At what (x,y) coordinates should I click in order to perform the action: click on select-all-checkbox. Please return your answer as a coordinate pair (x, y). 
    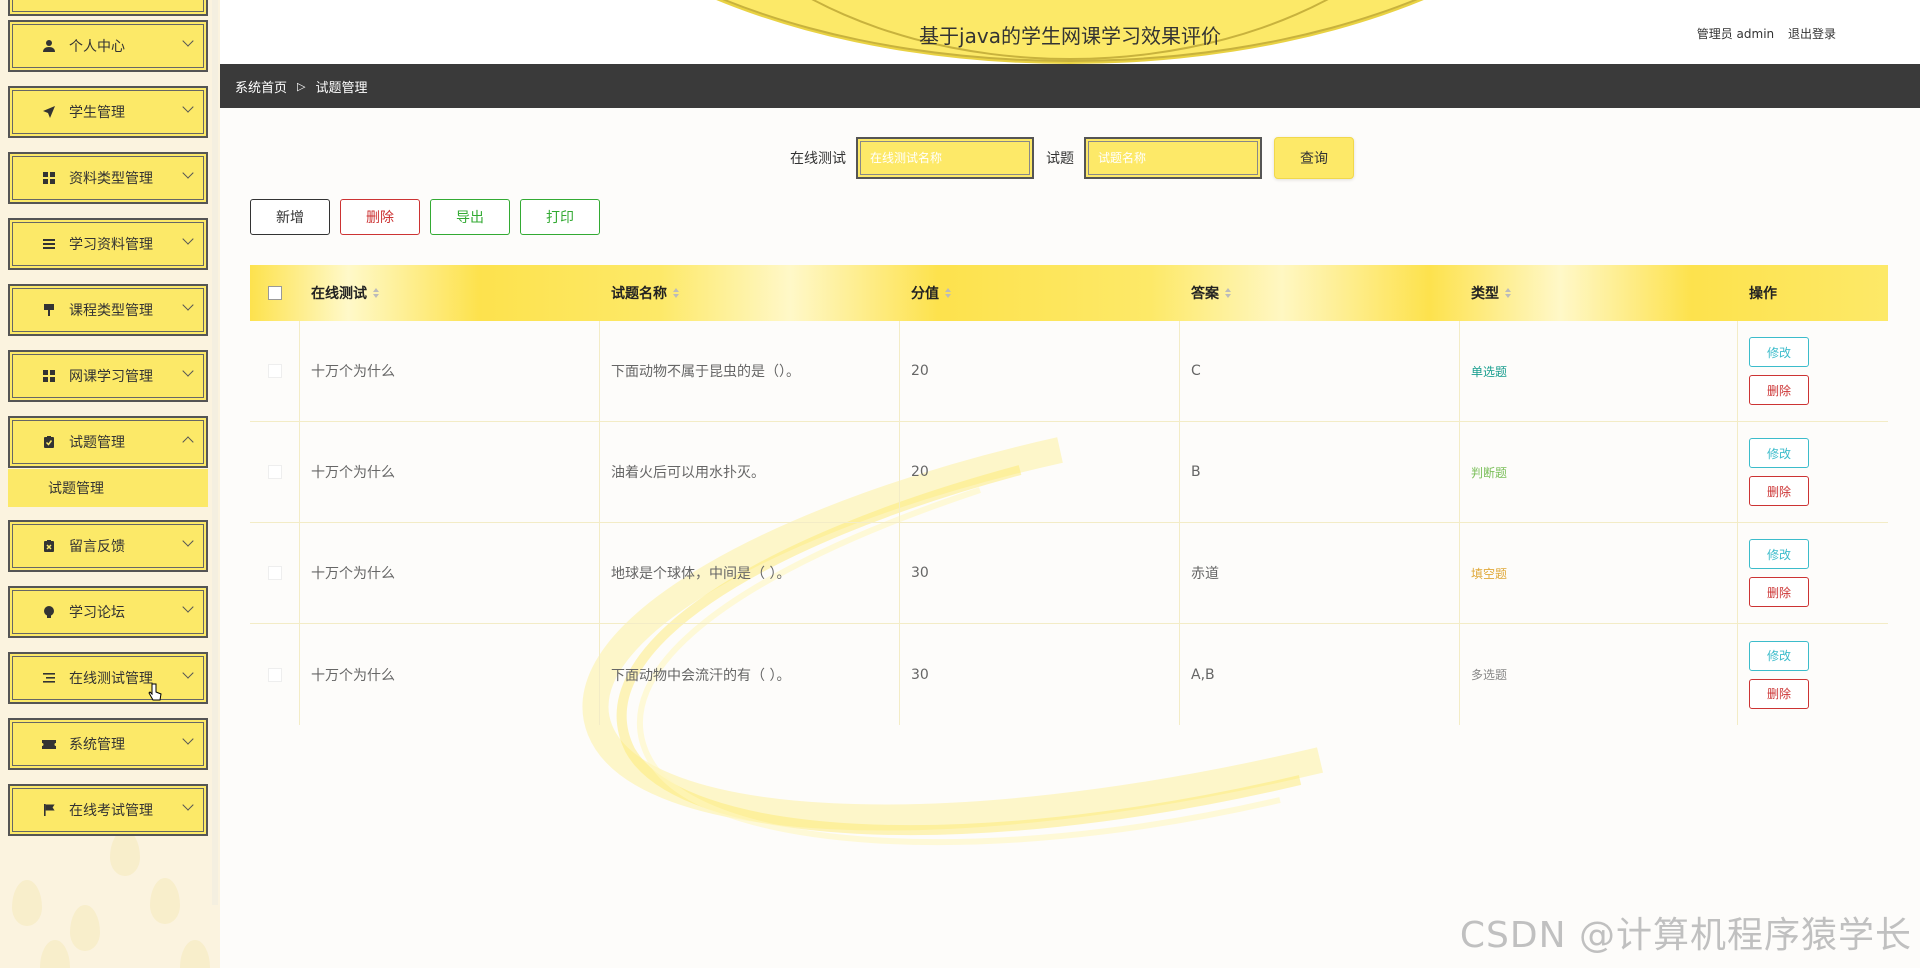
    Looking at the image, I should click on (275, 293).